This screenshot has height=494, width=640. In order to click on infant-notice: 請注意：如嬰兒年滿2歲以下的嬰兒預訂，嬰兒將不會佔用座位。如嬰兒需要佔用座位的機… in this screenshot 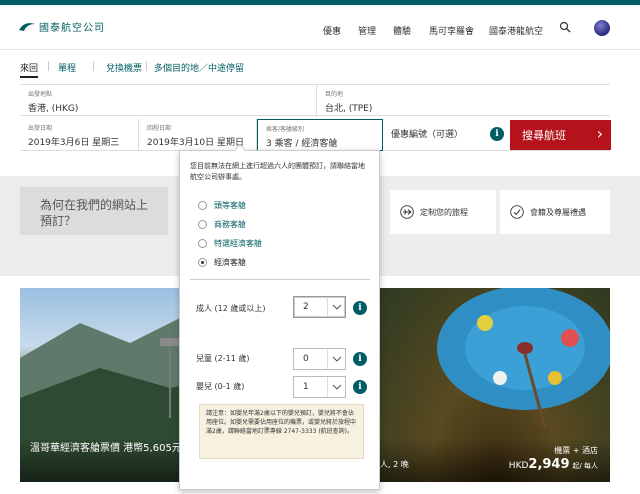, I will do `click(281, 431)`.